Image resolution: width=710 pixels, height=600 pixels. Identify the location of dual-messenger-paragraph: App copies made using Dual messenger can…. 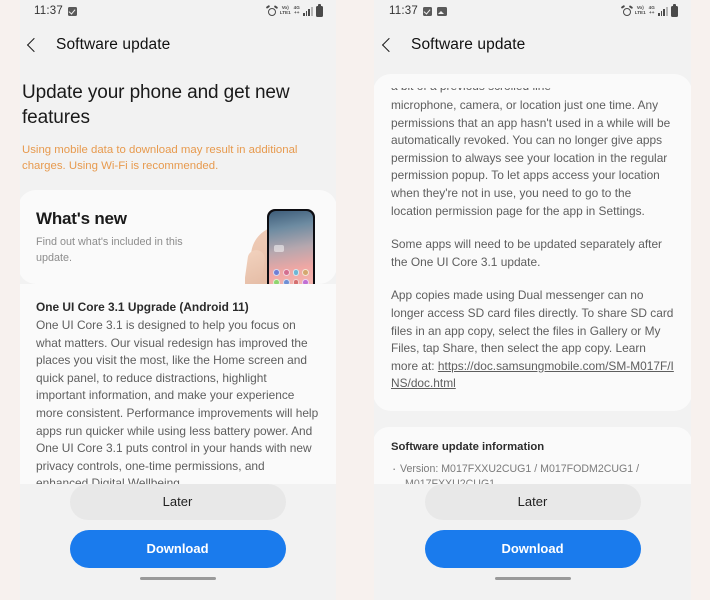
(532, 340).